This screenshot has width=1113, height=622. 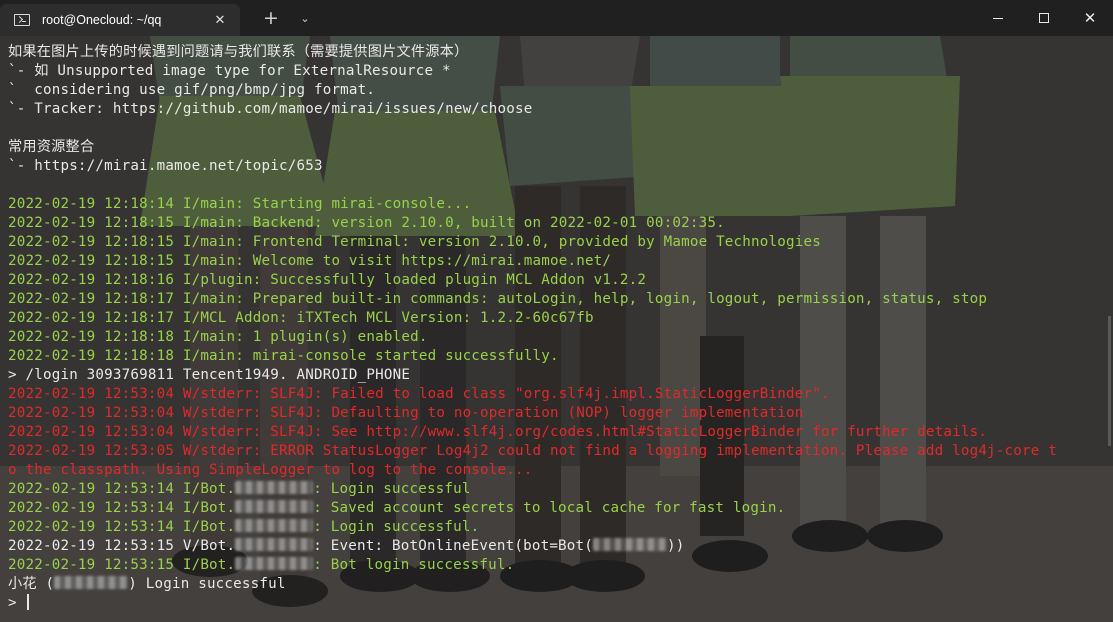 I want to click on close-window-button: ✕, so click(x=1090, y=18).